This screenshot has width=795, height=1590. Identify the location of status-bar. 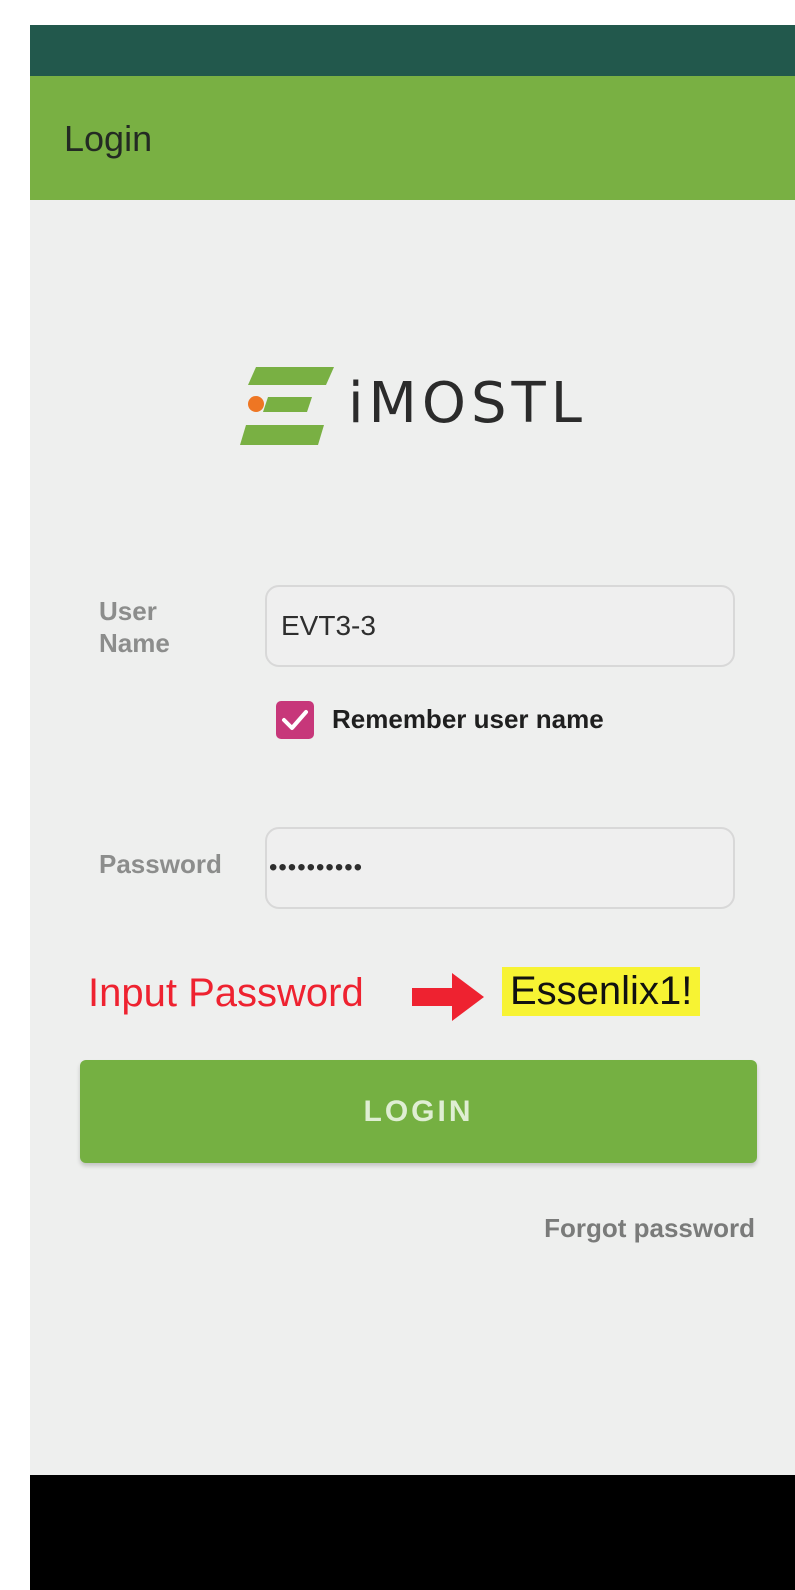
(412, 50).